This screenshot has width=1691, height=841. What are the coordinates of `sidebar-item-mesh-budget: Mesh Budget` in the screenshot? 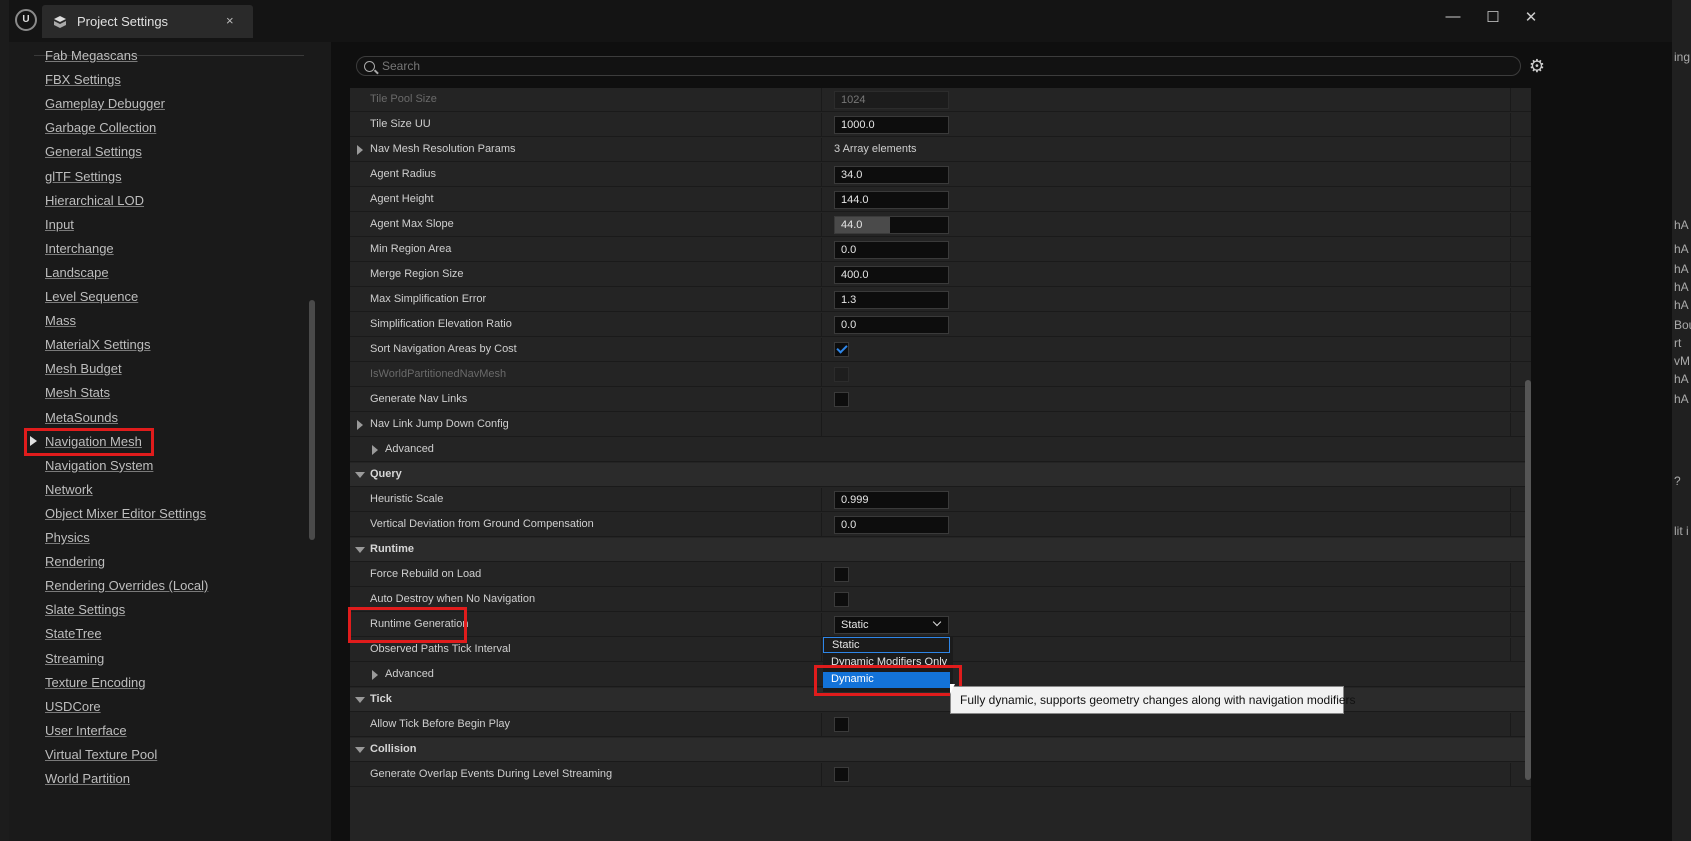 It's located at (83, 368).